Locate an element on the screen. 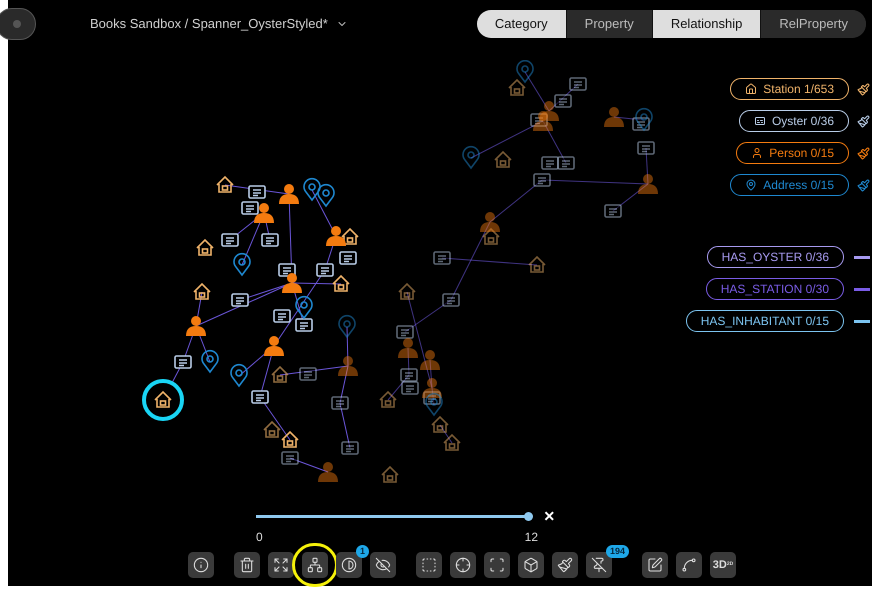 The height and width of the screenshot is (590, 872). category-filter: Station 1/653 is located at coordinates (789, 89).